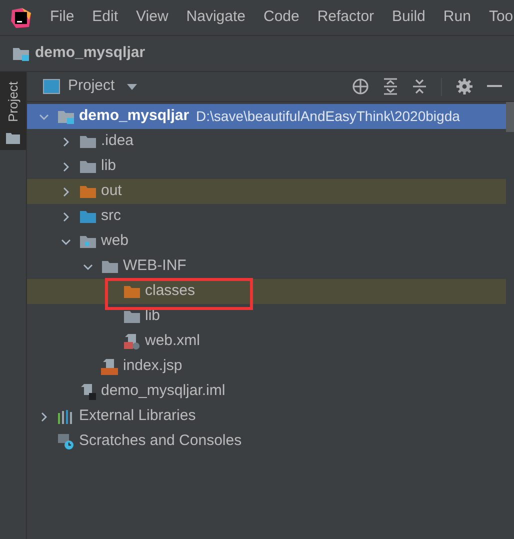 This screenshot has width=514, height=539. What do you see at coordinates (266, 266) in the screenshot?
I see `tree-row: WEB-INF` at bounding box center [266, 266].